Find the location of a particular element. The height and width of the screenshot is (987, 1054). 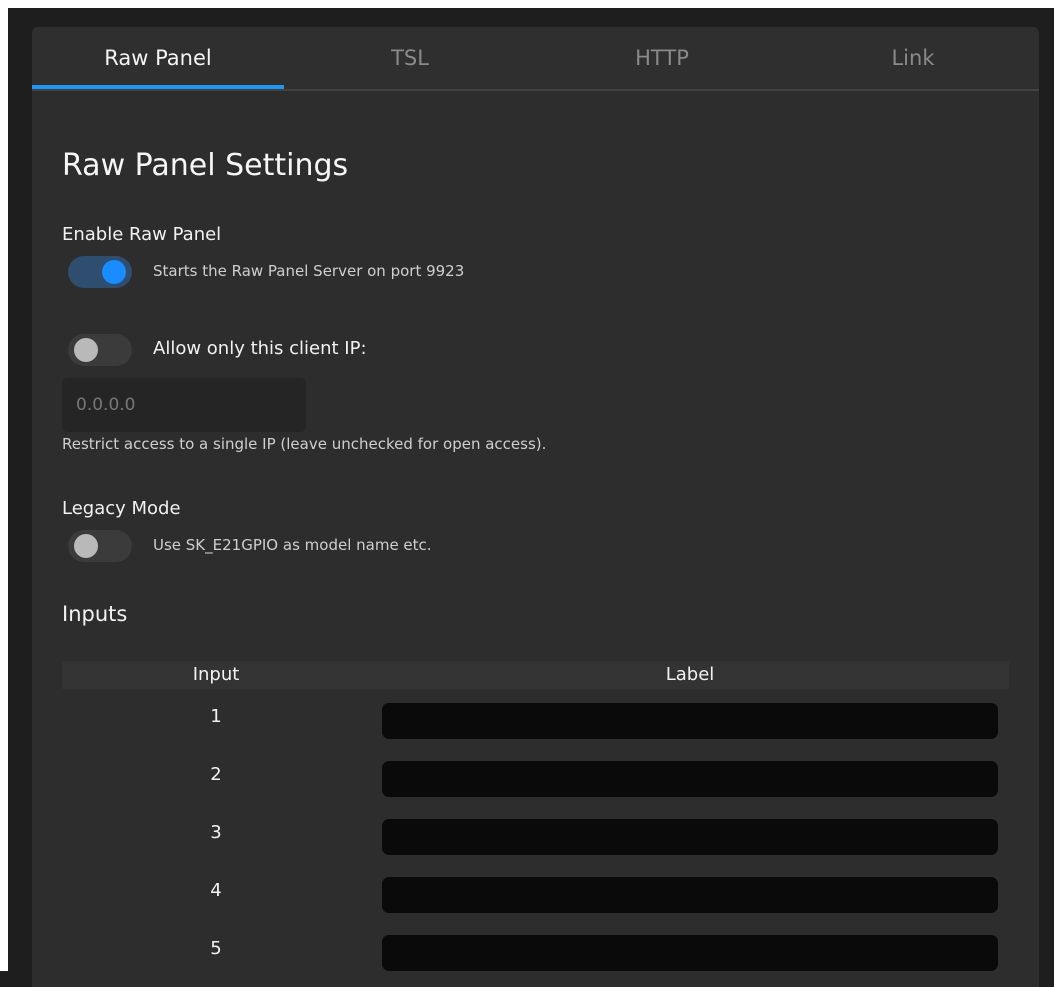

legacy-mode-toggle is located at coordinates (100, 546).